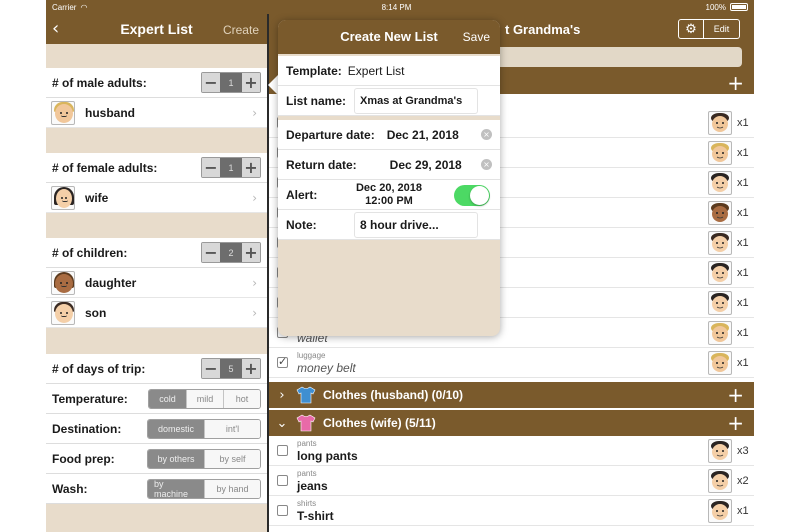  Describe the element at coordinates (376, 70) in the screenshot. I see `template-value: Expert List` at that location.